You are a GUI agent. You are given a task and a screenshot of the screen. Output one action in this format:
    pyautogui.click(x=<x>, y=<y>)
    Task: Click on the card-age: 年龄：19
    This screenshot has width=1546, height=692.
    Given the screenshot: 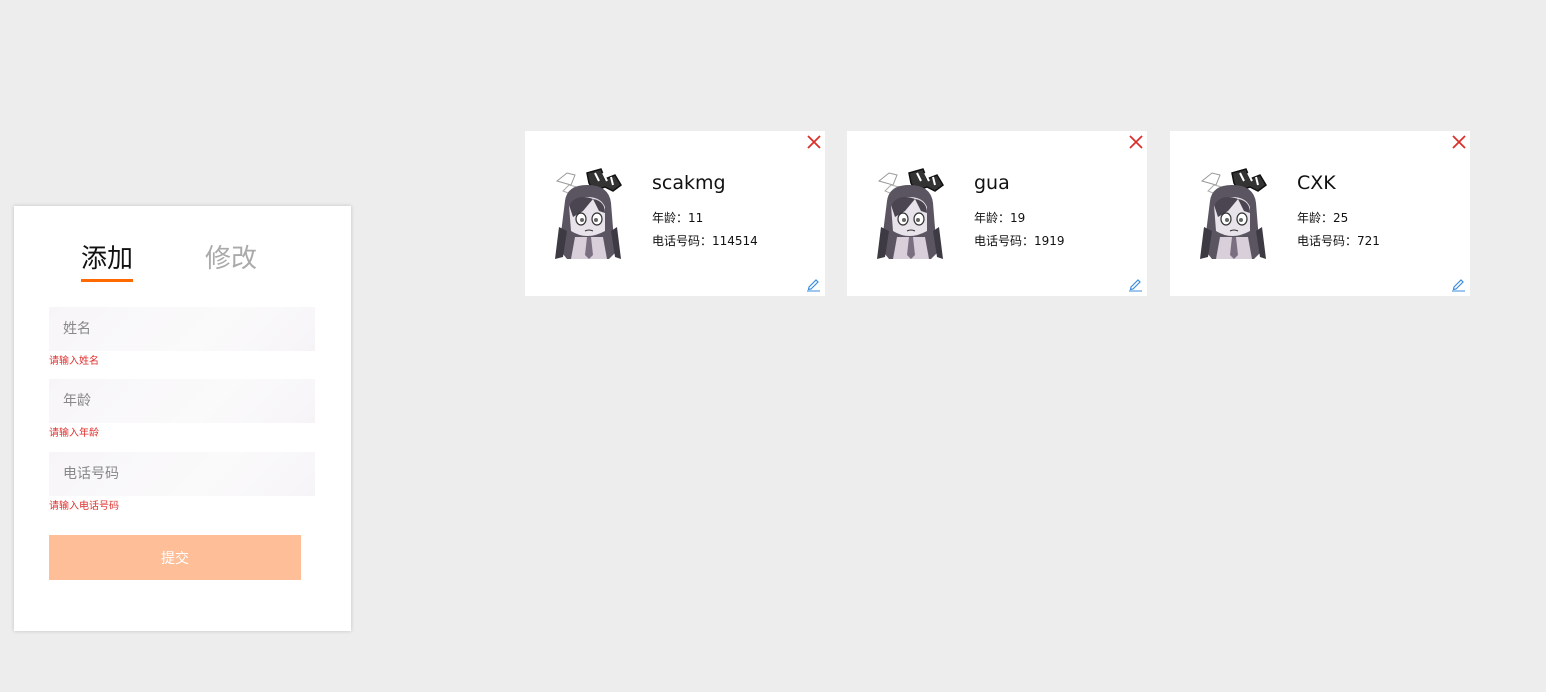 What is the action you would take?
    pyautogui.click(x=1000, y=218)
    